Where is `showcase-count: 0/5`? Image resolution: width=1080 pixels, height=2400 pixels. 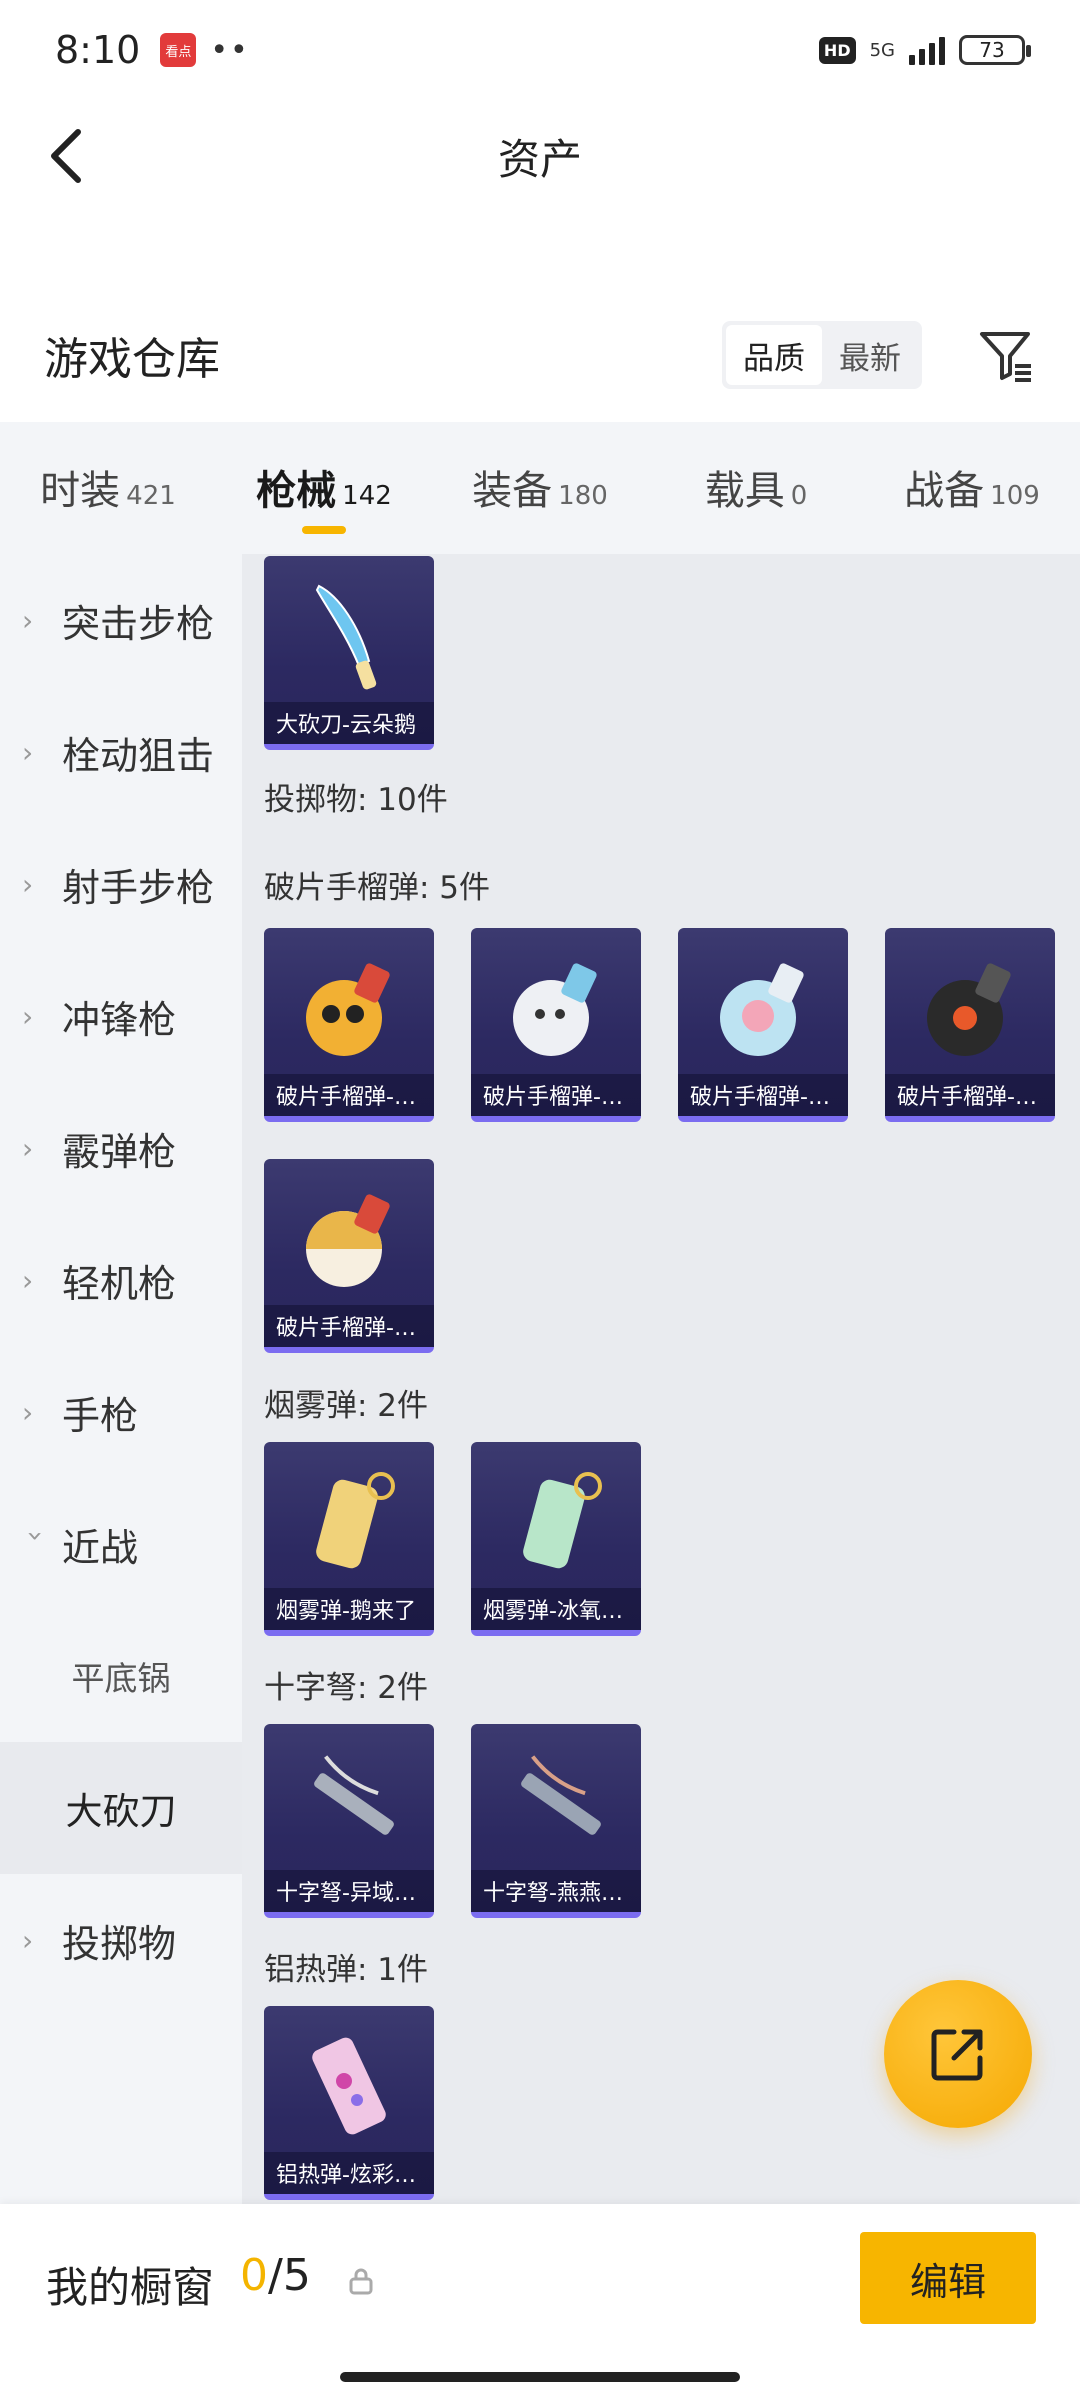
showcase-count: 0/5 is located at coordinates (275, 2275).